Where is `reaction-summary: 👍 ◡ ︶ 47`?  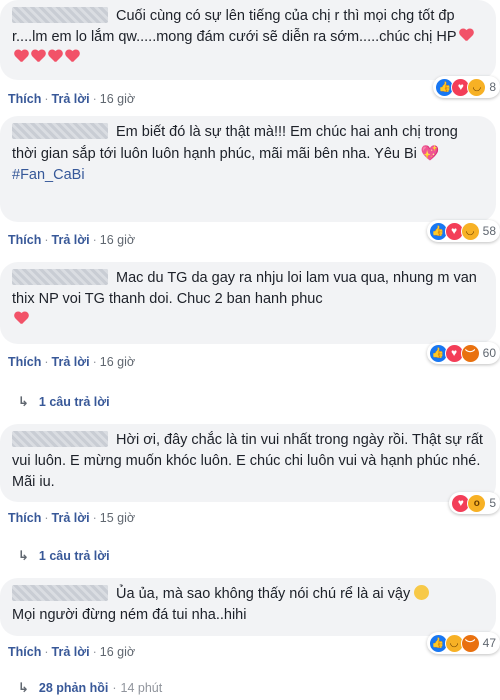
reaction-summary: 👍 ◡ ︶ 47 is located at coordinates (463, 643).